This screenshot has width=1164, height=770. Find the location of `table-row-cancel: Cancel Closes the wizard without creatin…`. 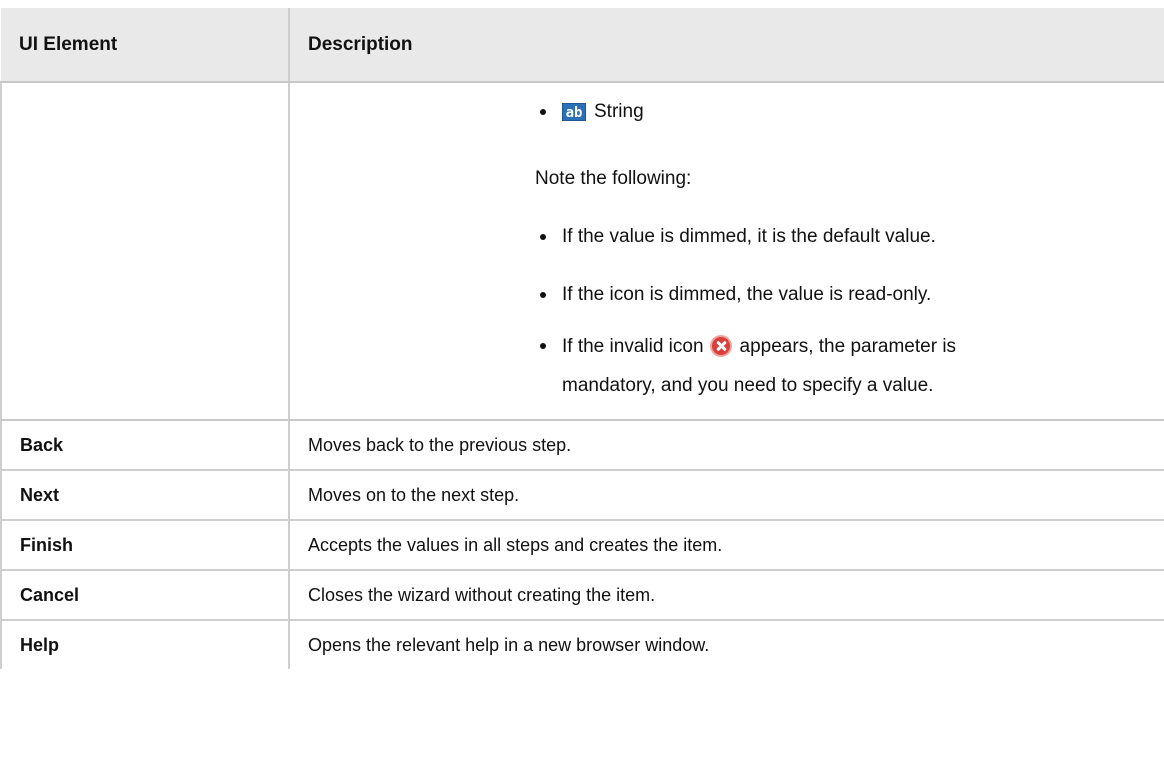

table-row-cancel: Cancel Closes the wizard without creatin… is located at coordinates (582, 595).